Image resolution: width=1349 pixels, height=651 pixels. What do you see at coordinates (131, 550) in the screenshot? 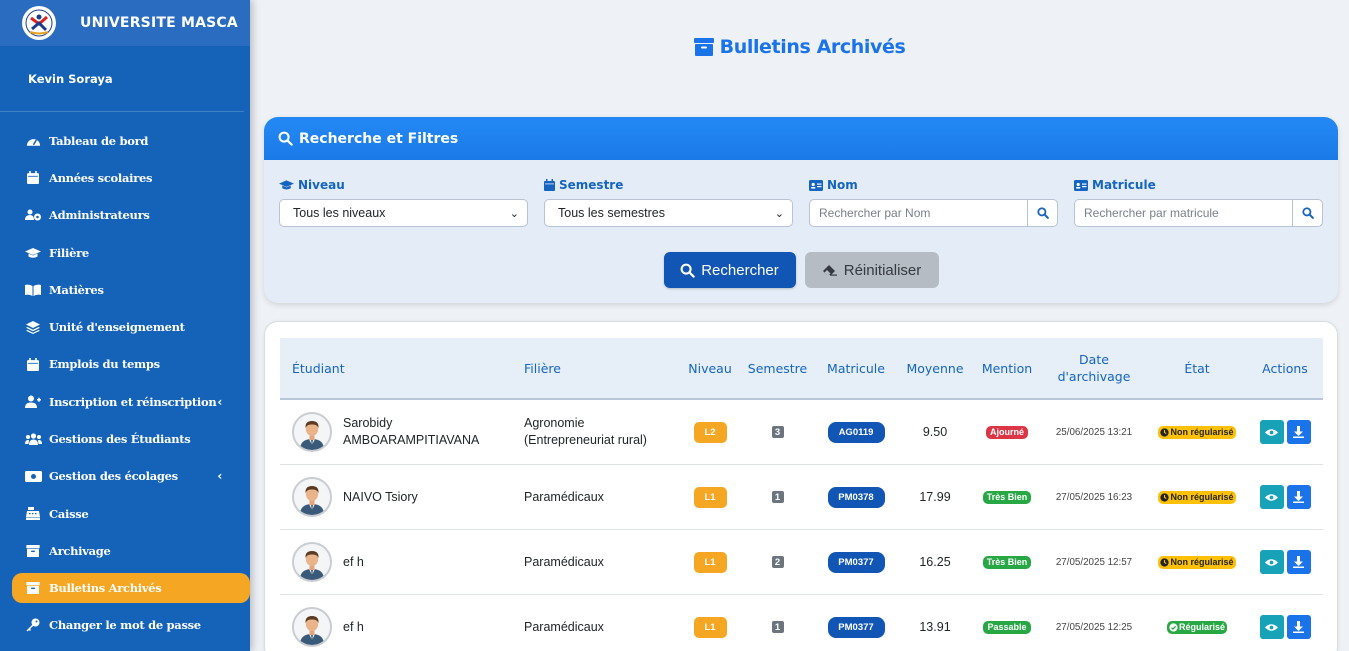
I see `sidebar-item-archivage: Archivage` at bounding box center [131, 550].